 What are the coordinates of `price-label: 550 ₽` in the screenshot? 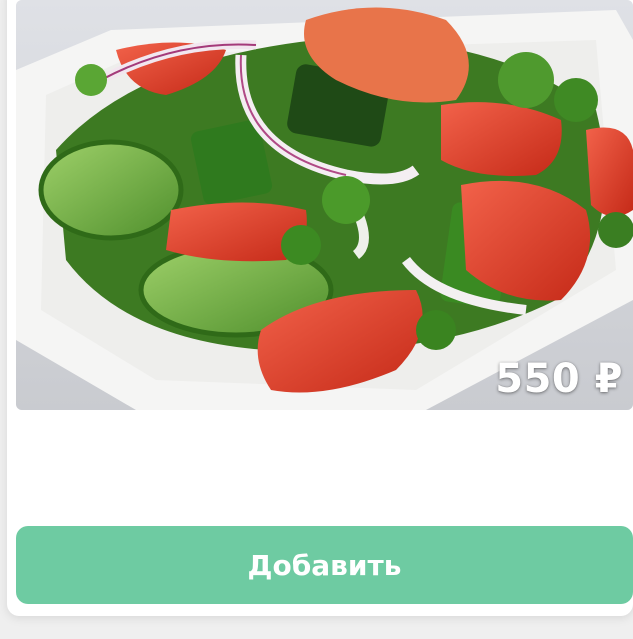 It's located at (559, 379).